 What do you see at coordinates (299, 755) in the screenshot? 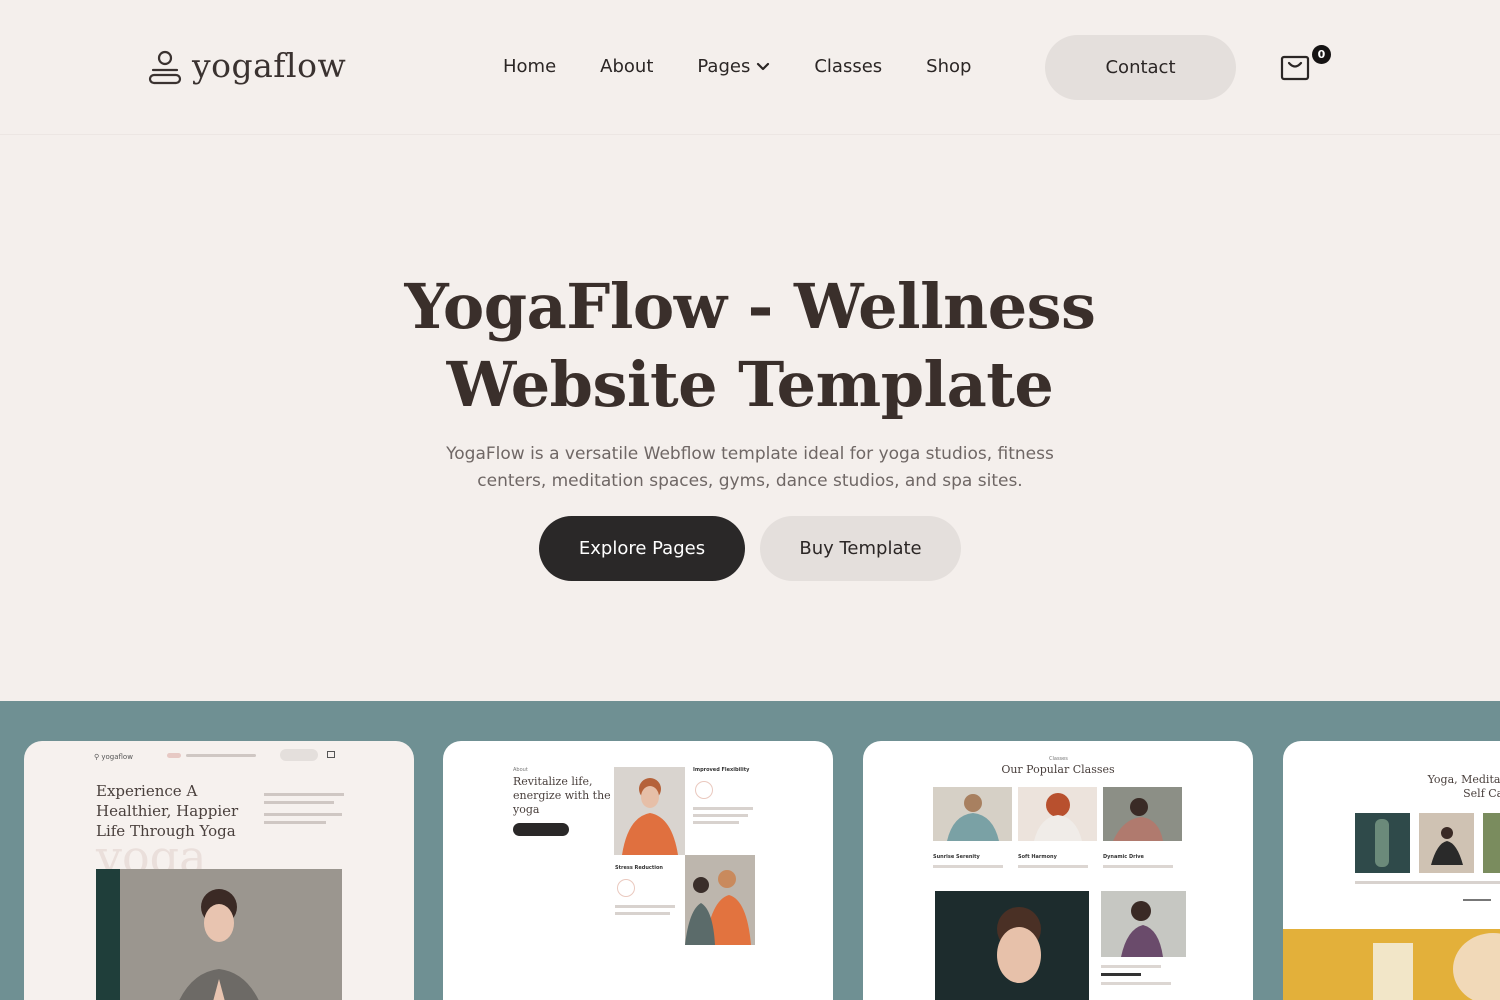
I see `mini-contact` at bounding box center [299, 755].